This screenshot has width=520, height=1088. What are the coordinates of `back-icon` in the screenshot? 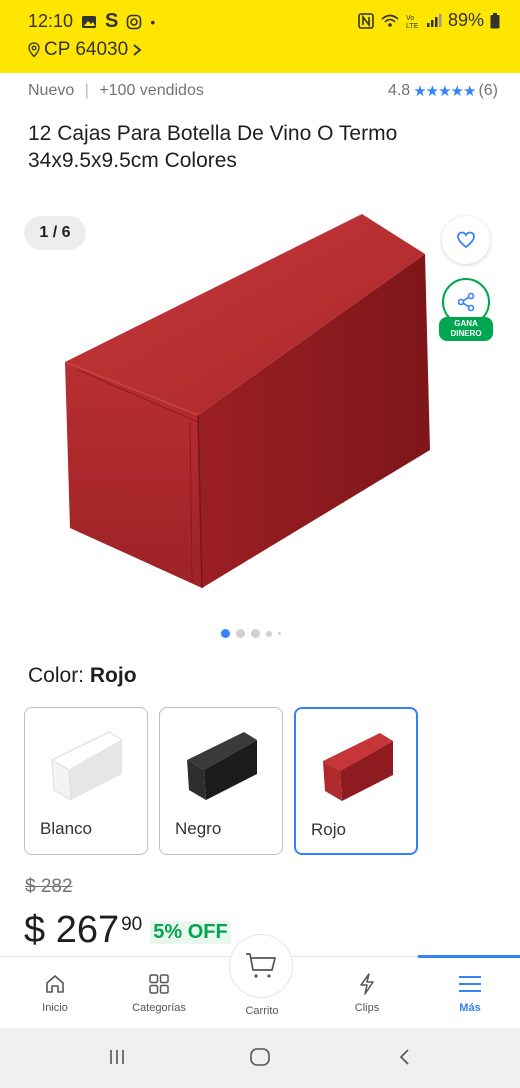 It's located at (404, 1057).